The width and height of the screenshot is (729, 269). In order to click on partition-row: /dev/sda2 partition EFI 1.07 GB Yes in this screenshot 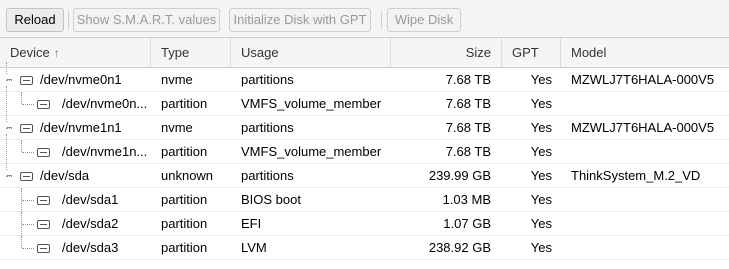, I will do `click(364, 224)`.